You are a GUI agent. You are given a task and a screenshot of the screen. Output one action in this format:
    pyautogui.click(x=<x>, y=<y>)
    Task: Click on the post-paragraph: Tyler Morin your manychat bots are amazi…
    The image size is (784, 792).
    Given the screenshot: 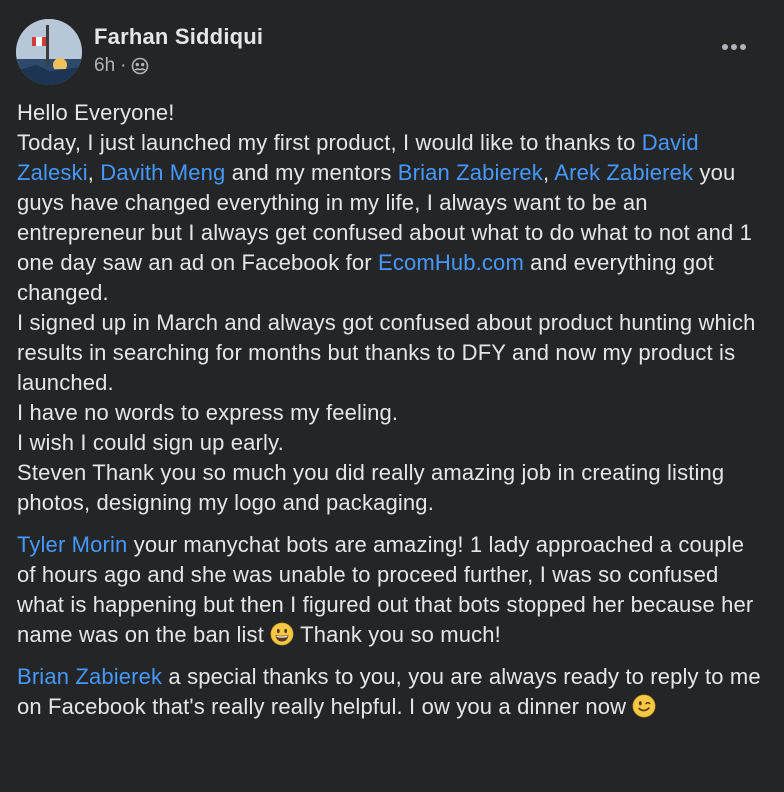 What is the action you would take?
    pyautogui.click(x=392, y=590)
    